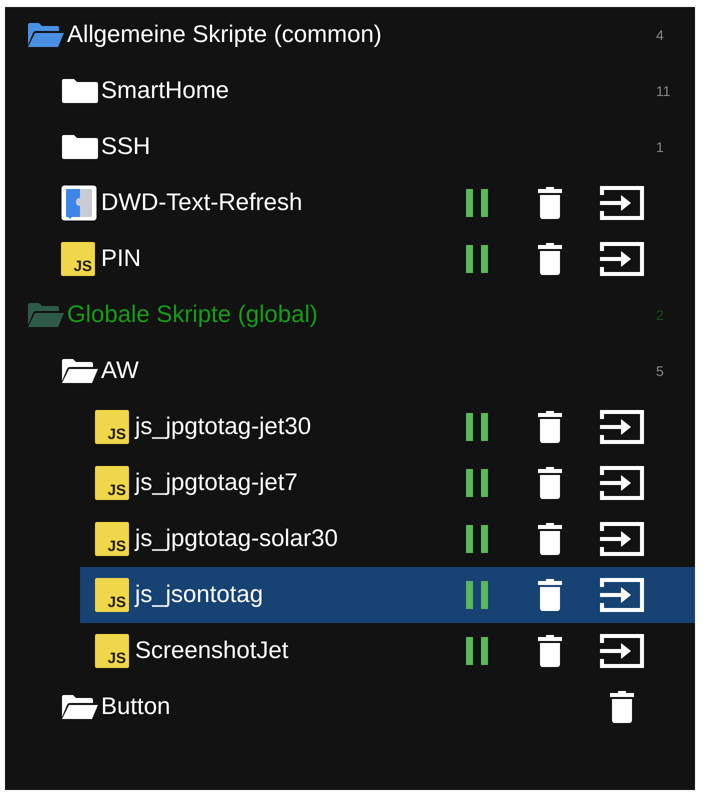 This screenshot has width=703, height=796. I want to click on tree-row: JS js_jsontotag, so click(387, 595).